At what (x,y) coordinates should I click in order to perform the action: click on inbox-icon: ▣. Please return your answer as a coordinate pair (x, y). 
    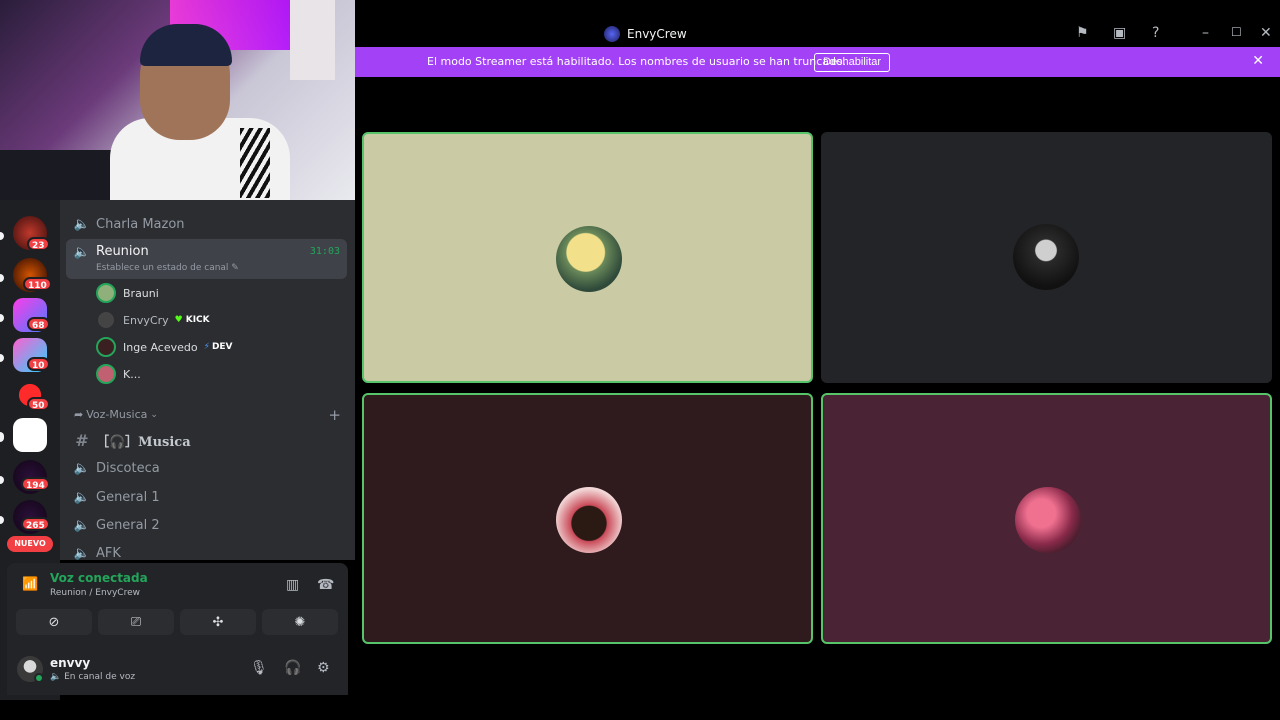
    Looking at the image, I should click on (1119, 33).